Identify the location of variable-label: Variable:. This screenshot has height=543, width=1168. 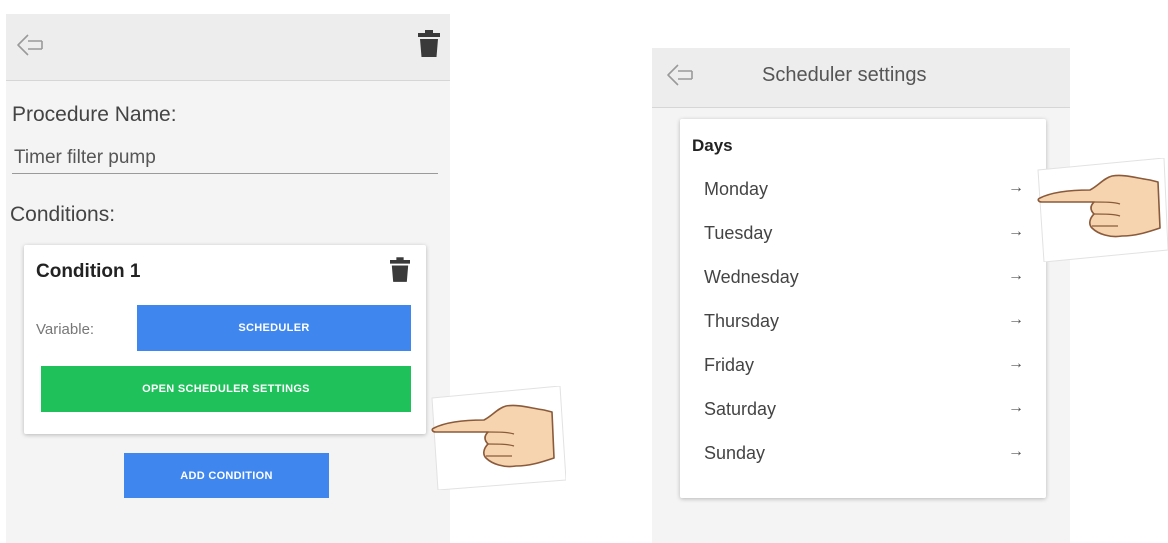
(65, 329).